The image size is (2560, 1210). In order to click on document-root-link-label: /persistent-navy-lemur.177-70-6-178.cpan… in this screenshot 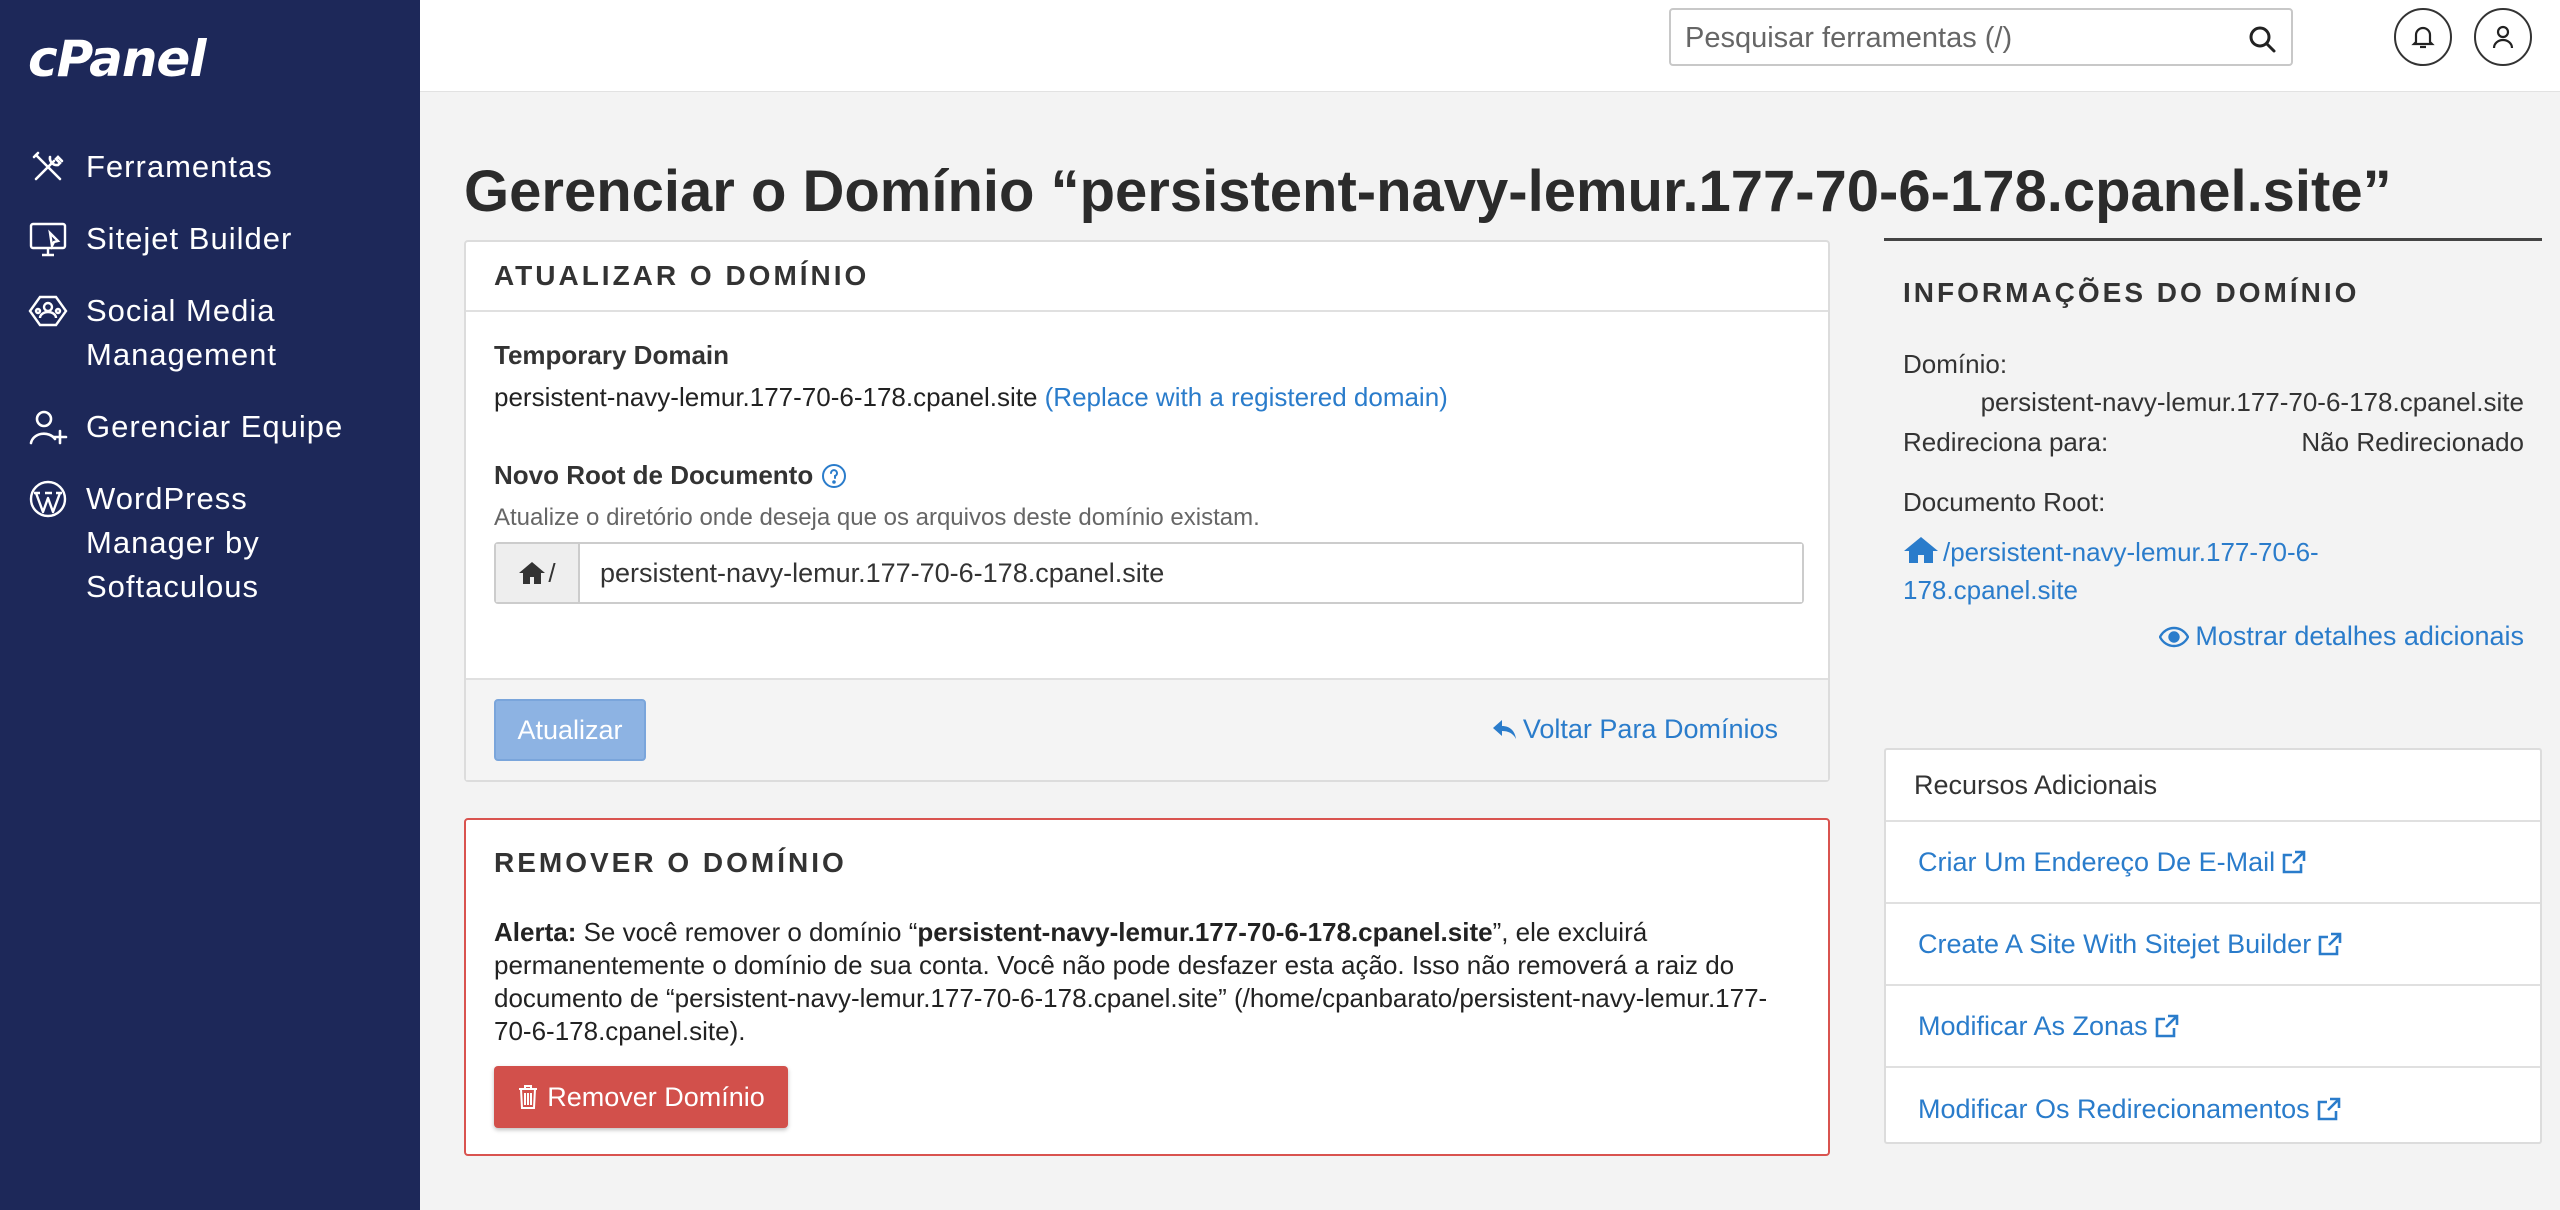, I will do `click(2111, 571)`.